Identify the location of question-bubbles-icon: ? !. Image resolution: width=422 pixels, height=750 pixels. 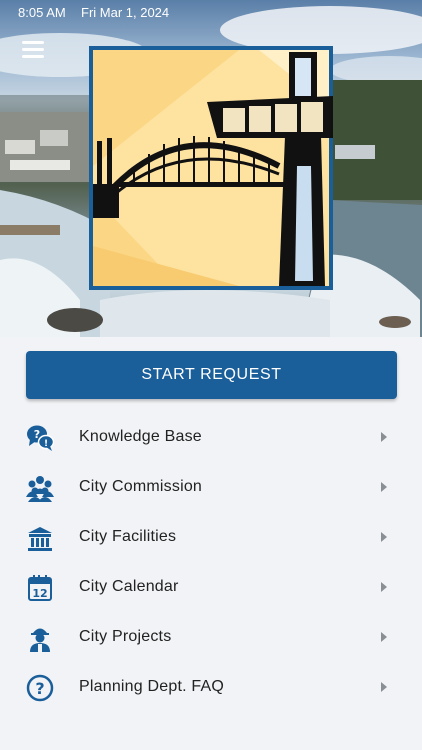
(40, 438).